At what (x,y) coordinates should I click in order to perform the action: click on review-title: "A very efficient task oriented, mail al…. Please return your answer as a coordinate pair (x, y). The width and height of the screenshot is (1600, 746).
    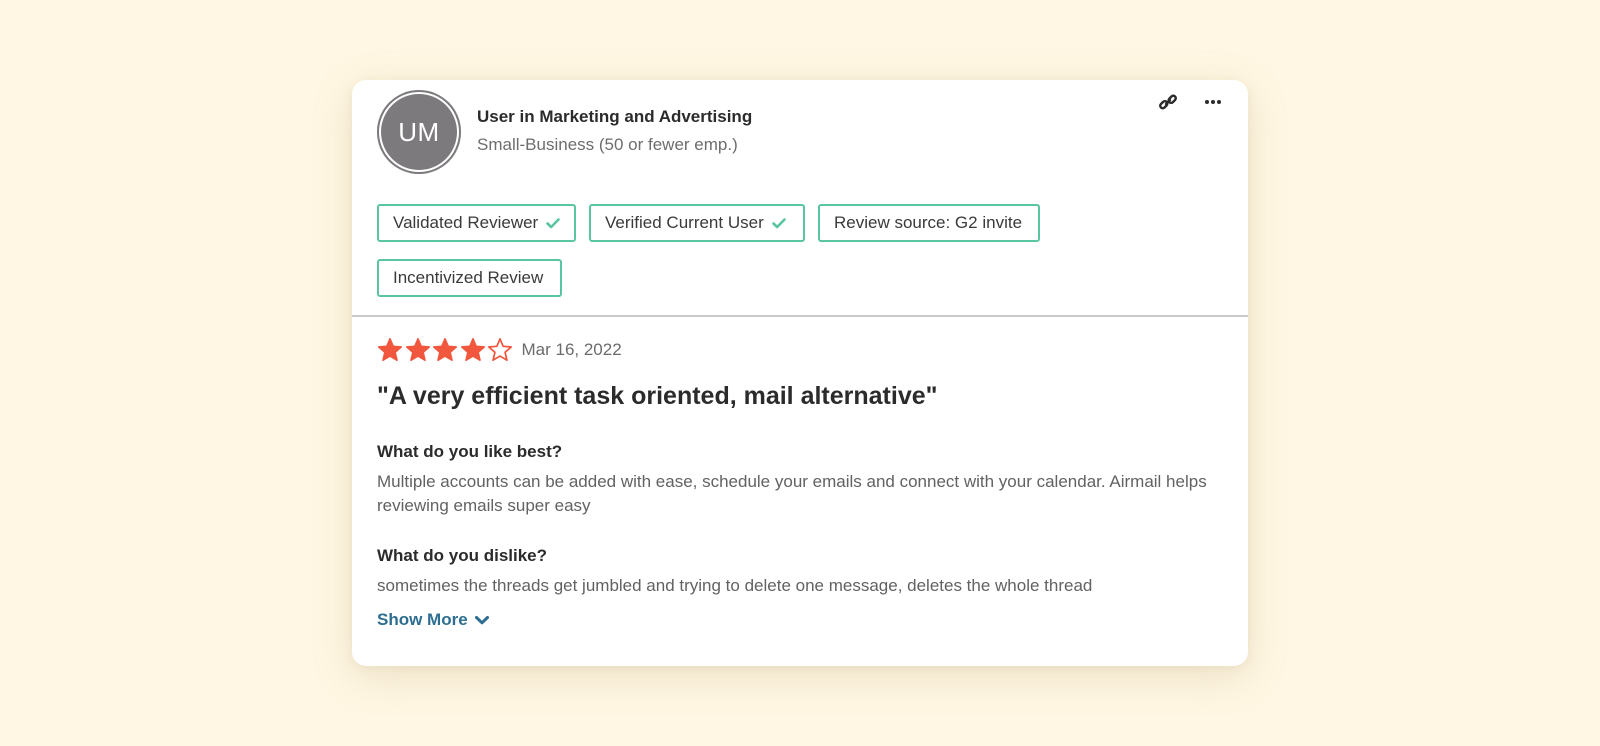
    Looking at the image, I should click on (657, 396).